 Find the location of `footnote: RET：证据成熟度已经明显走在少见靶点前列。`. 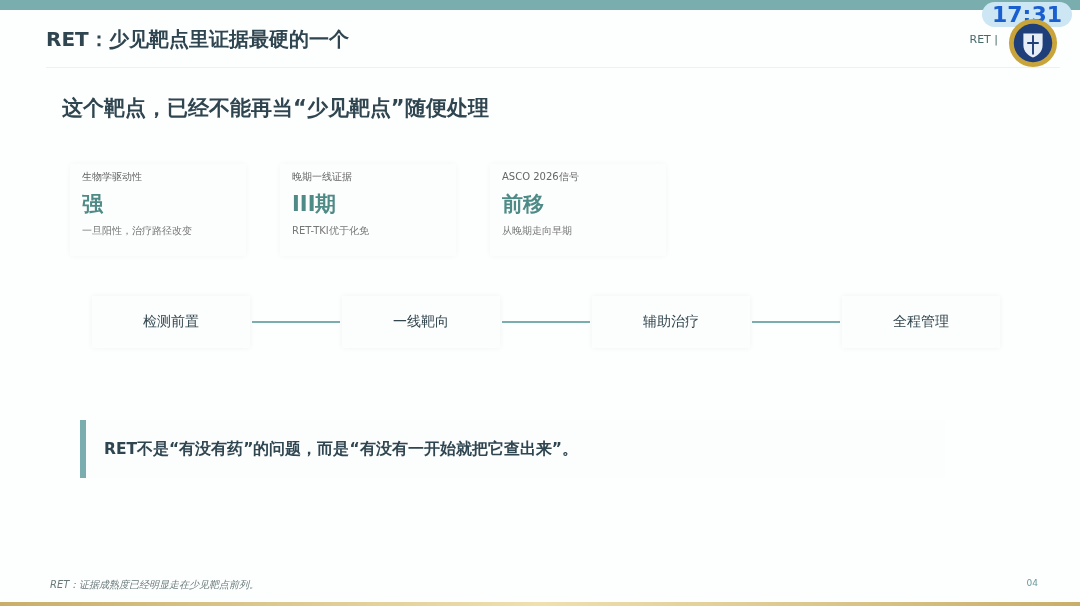

footnote: RET：证据成熟度已经明显走在少见靶点前列。 is located at coordinates (155, 585).